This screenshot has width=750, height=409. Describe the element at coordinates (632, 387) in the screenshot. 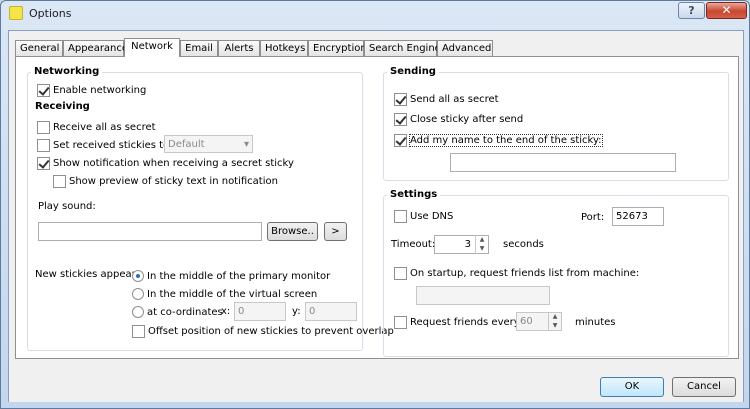

I see `ok-button: OK` at that location.